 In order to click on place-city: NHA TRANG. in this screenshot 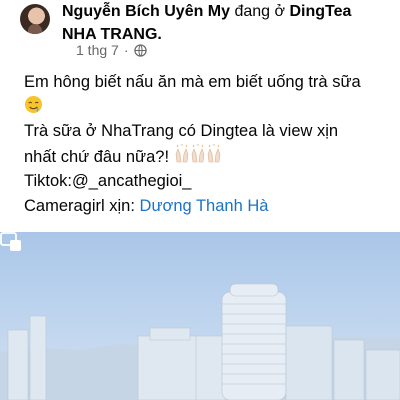, I will do `click(112, 34)`.